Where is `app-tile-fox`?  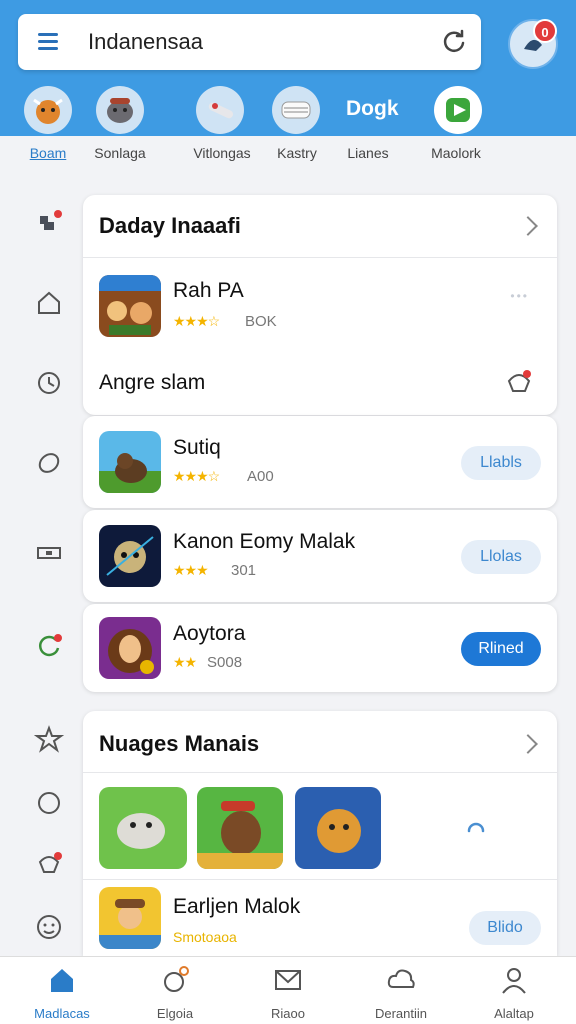
app-tile-fox is located at coordinates (338, 828).